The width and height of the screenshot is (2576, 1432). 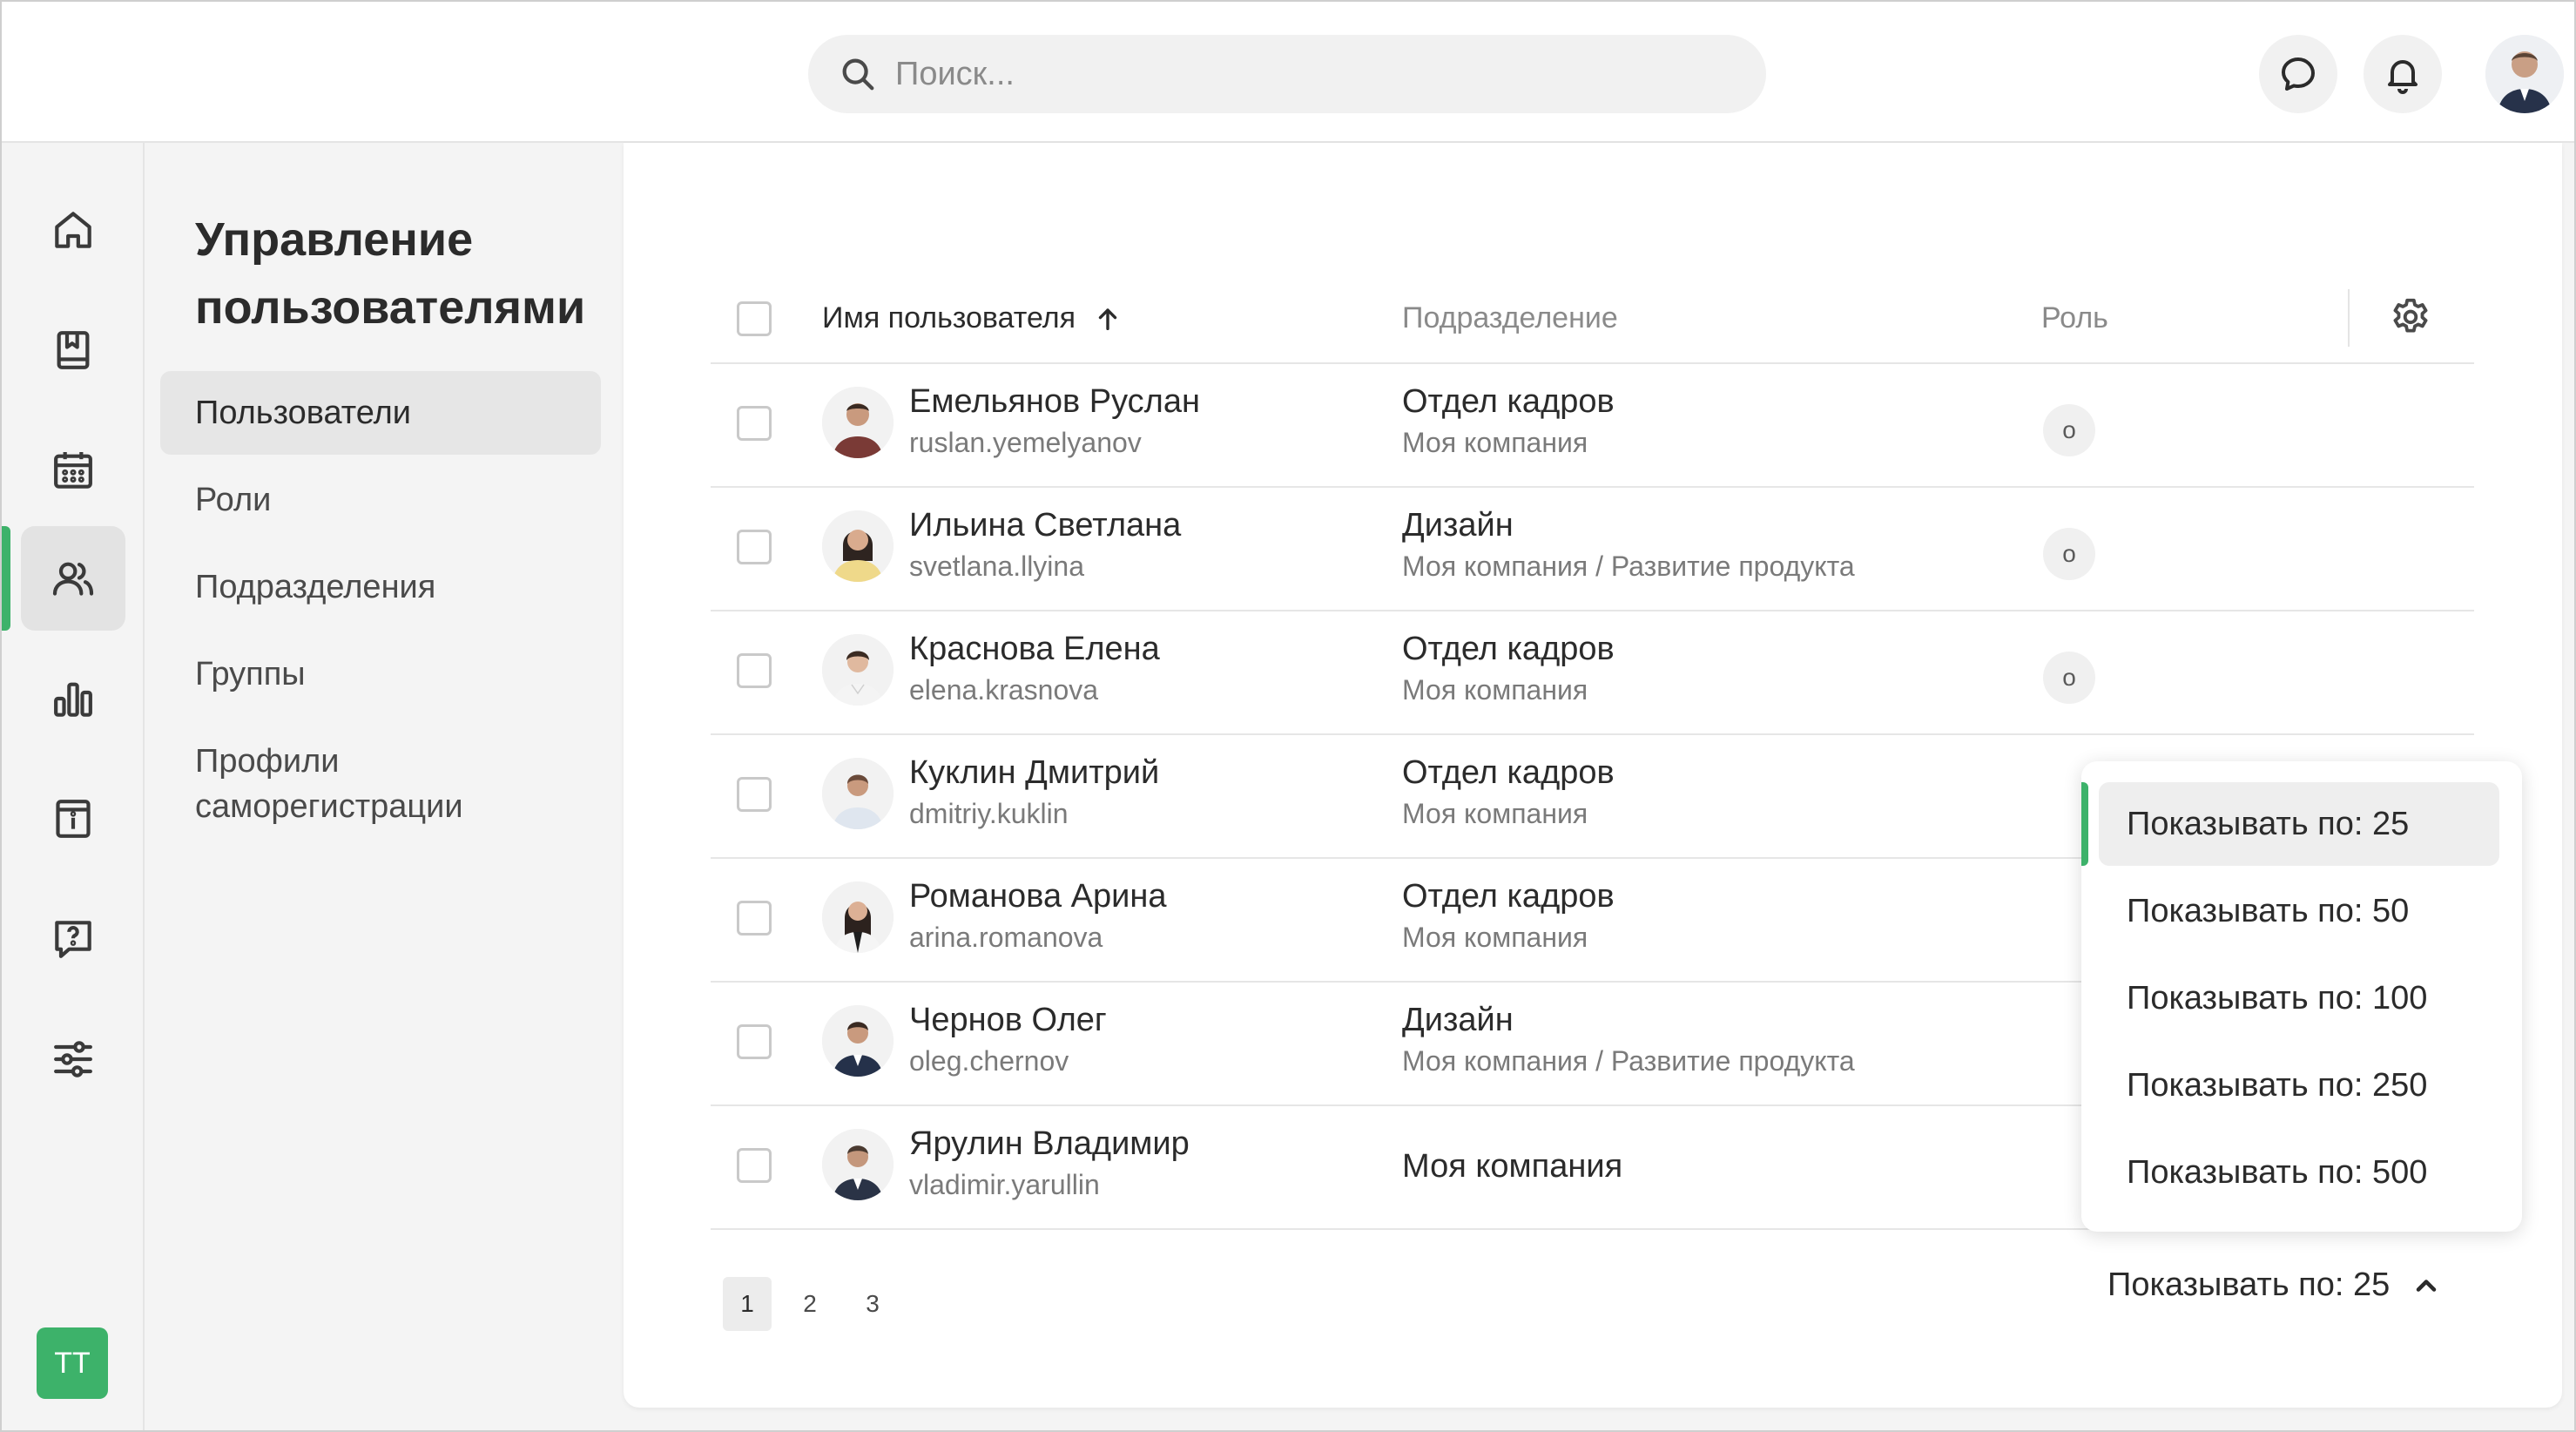 What do you see at coordinates (2403, 77) in the screenshot?
I see `bell-icon` at bounding box center [2403, 77].